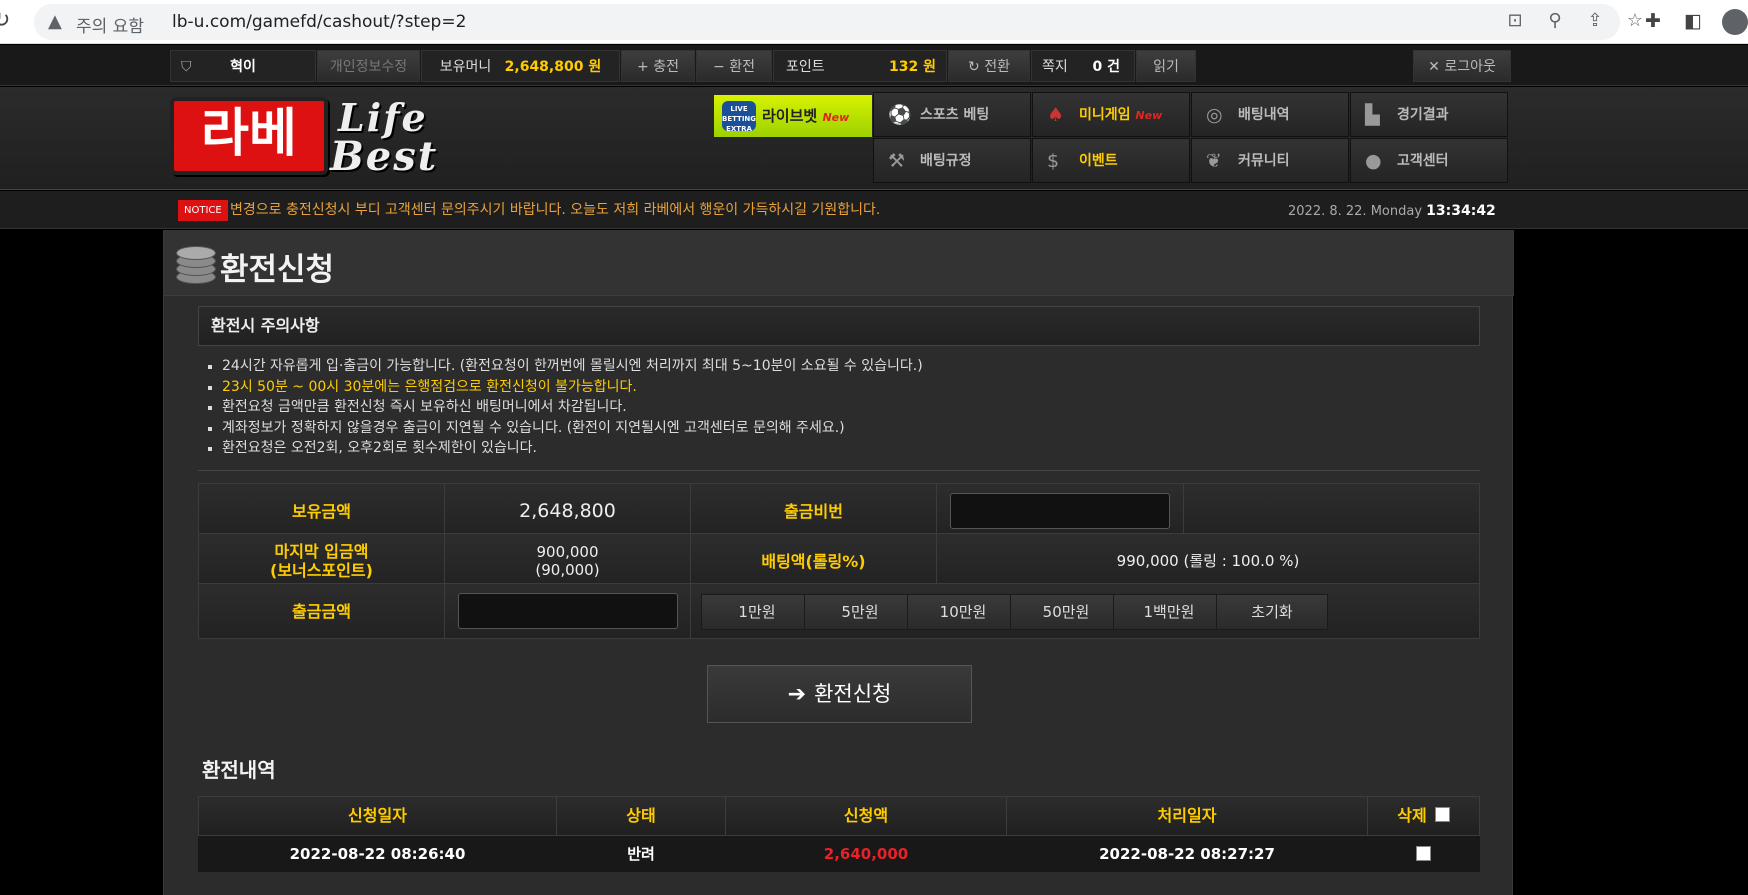 This screenshot has width=1748, height=895. What do you see at coordinates (641, 854) in the screenshot?
I see `row-status: 반려` at bounding box center [641, 854].